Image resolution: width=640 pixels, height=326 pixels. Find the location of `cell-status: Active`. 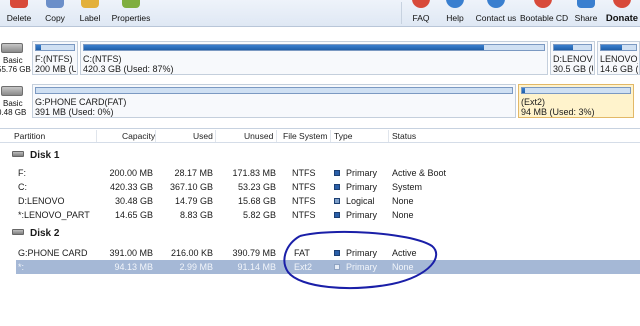

cell-status: Active is located at coordinates (404, 253).